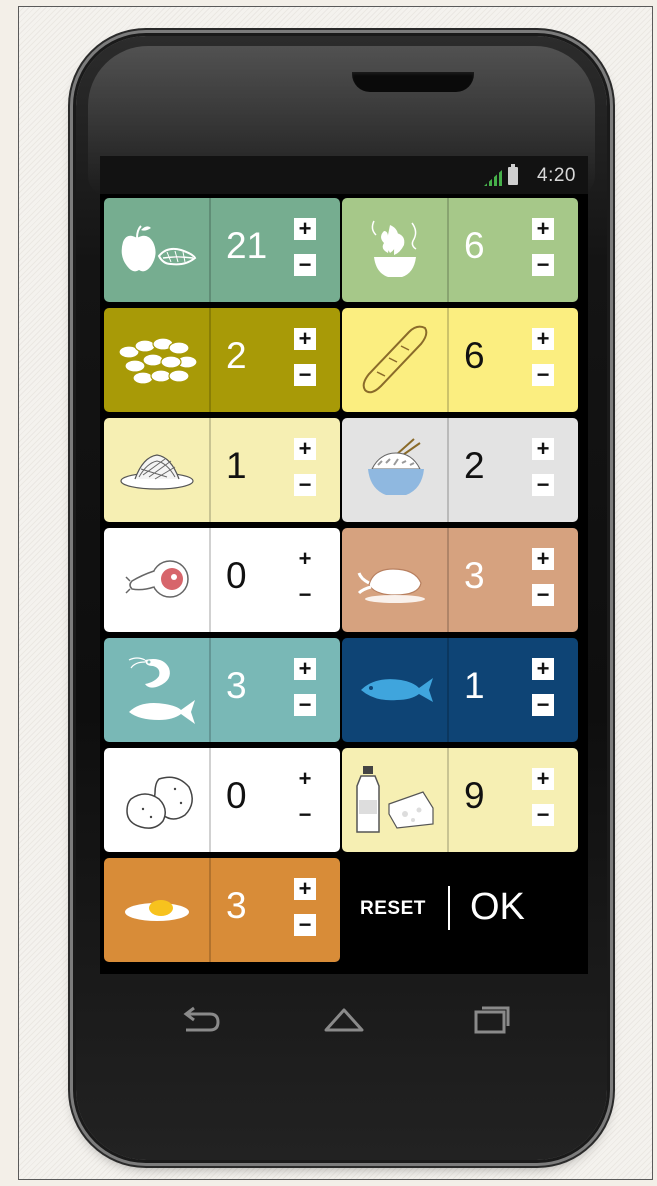 Image resolution: width=657 pixels, height=1186 pixels. I want to click on status-time: 4:20, so click(556, 175).